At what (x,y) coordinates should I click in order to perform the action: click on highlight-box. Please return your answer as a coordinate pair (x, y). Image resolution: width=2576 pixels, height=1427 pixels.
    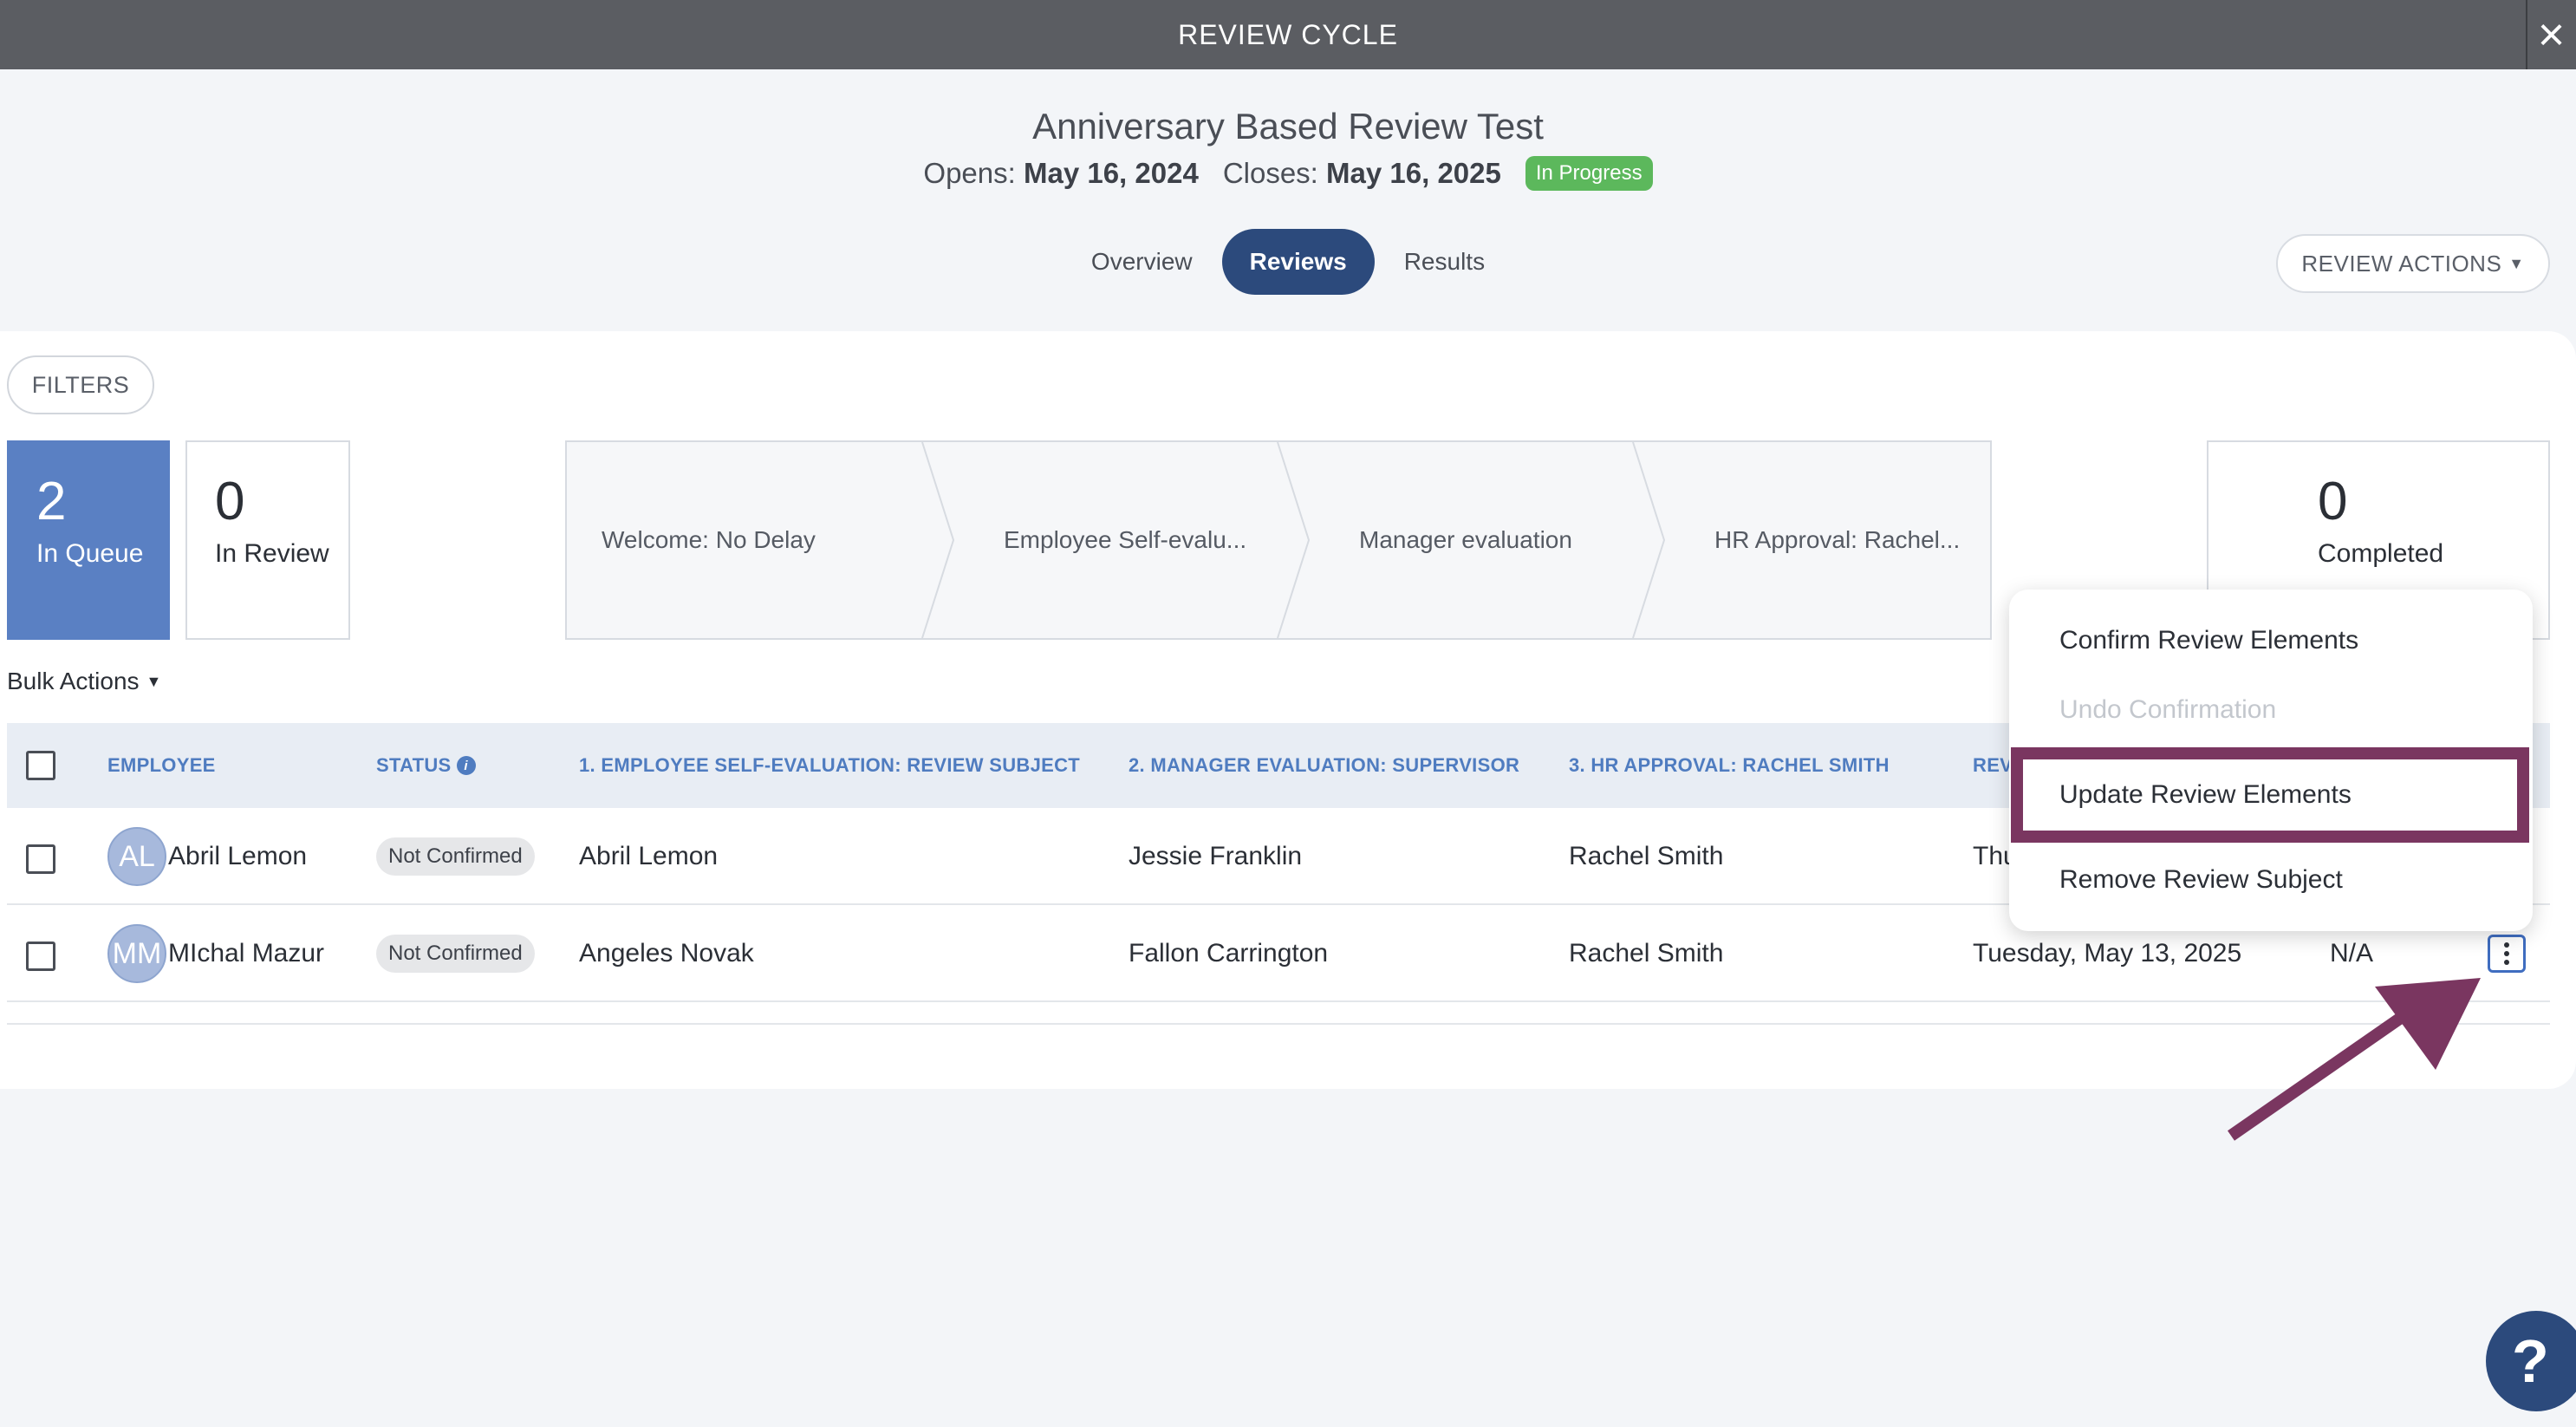
    Looking at the image, I should click on (2270, 795).